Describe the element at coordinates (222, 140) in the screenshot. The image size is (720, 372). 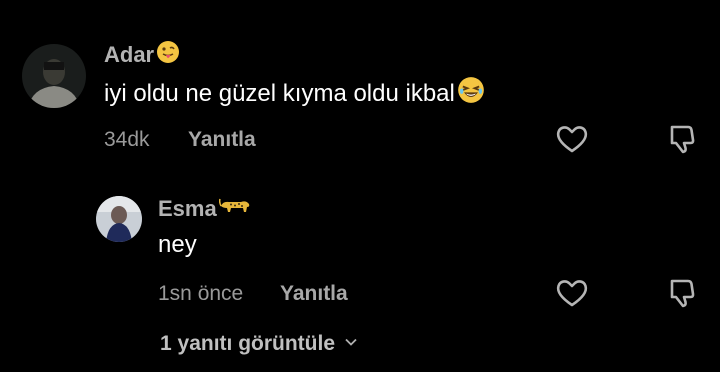
I see `comment-reply-button: Yanıtla` at that location.